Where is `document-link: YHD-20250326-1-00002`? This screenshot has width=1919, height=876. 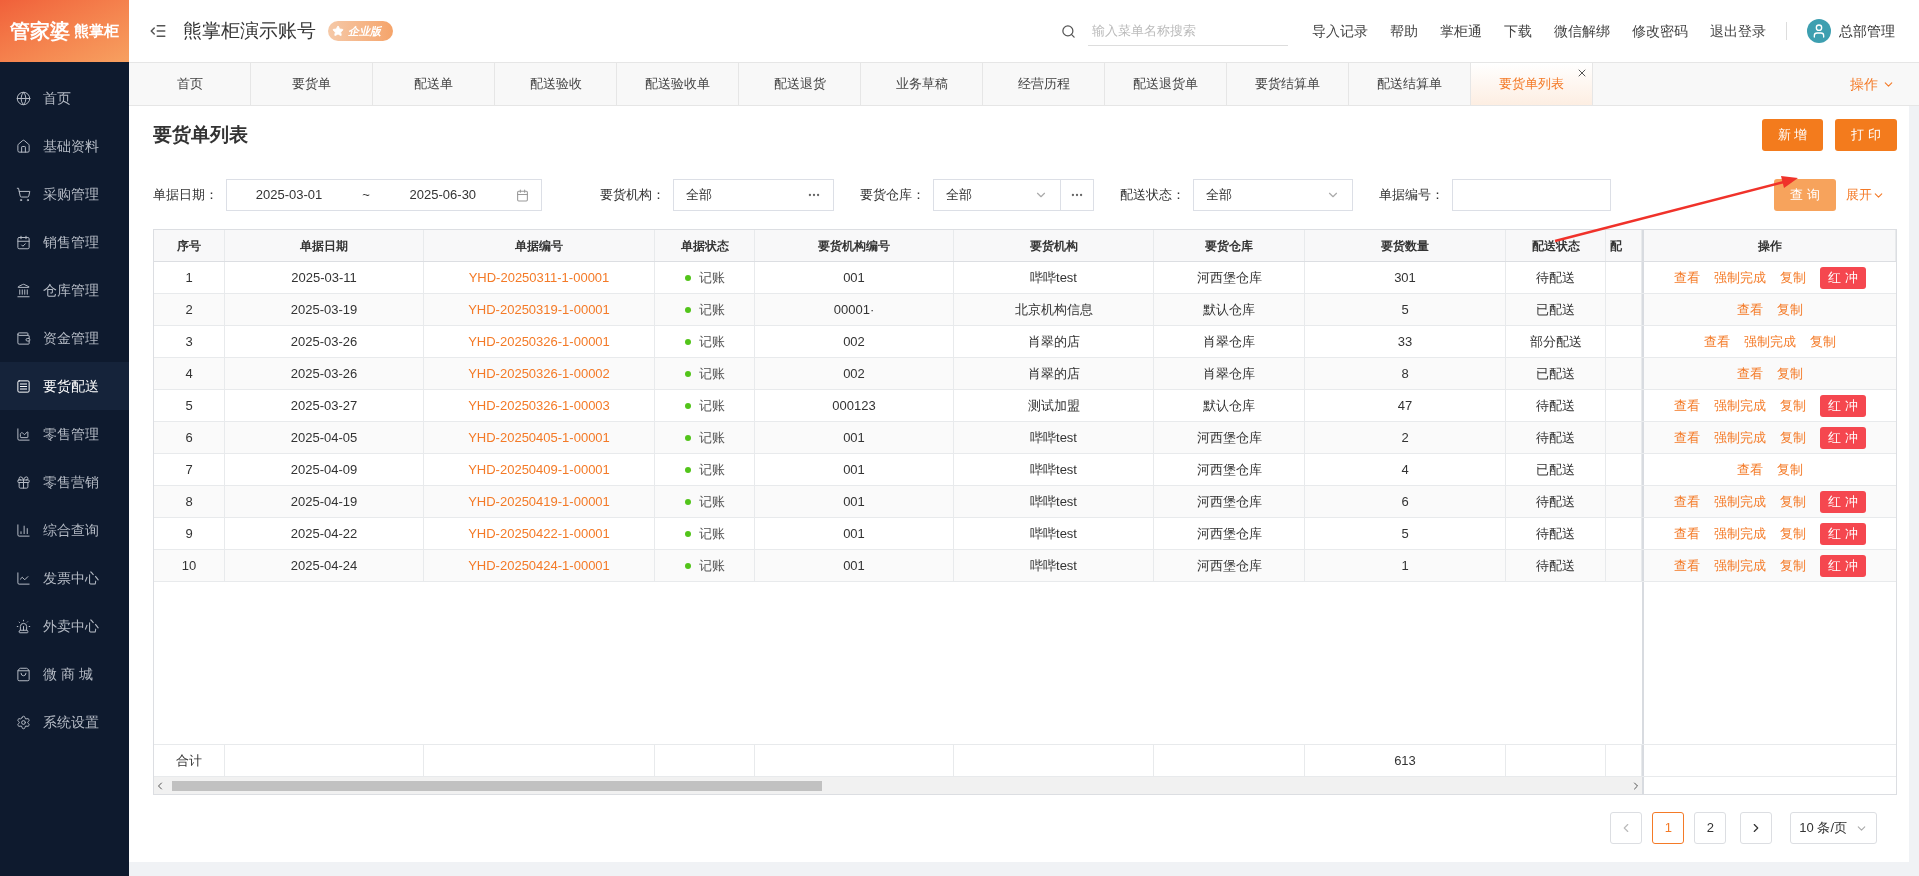
document-link: YHD-20250326-1-00002 is located at coordinates (539, 373).